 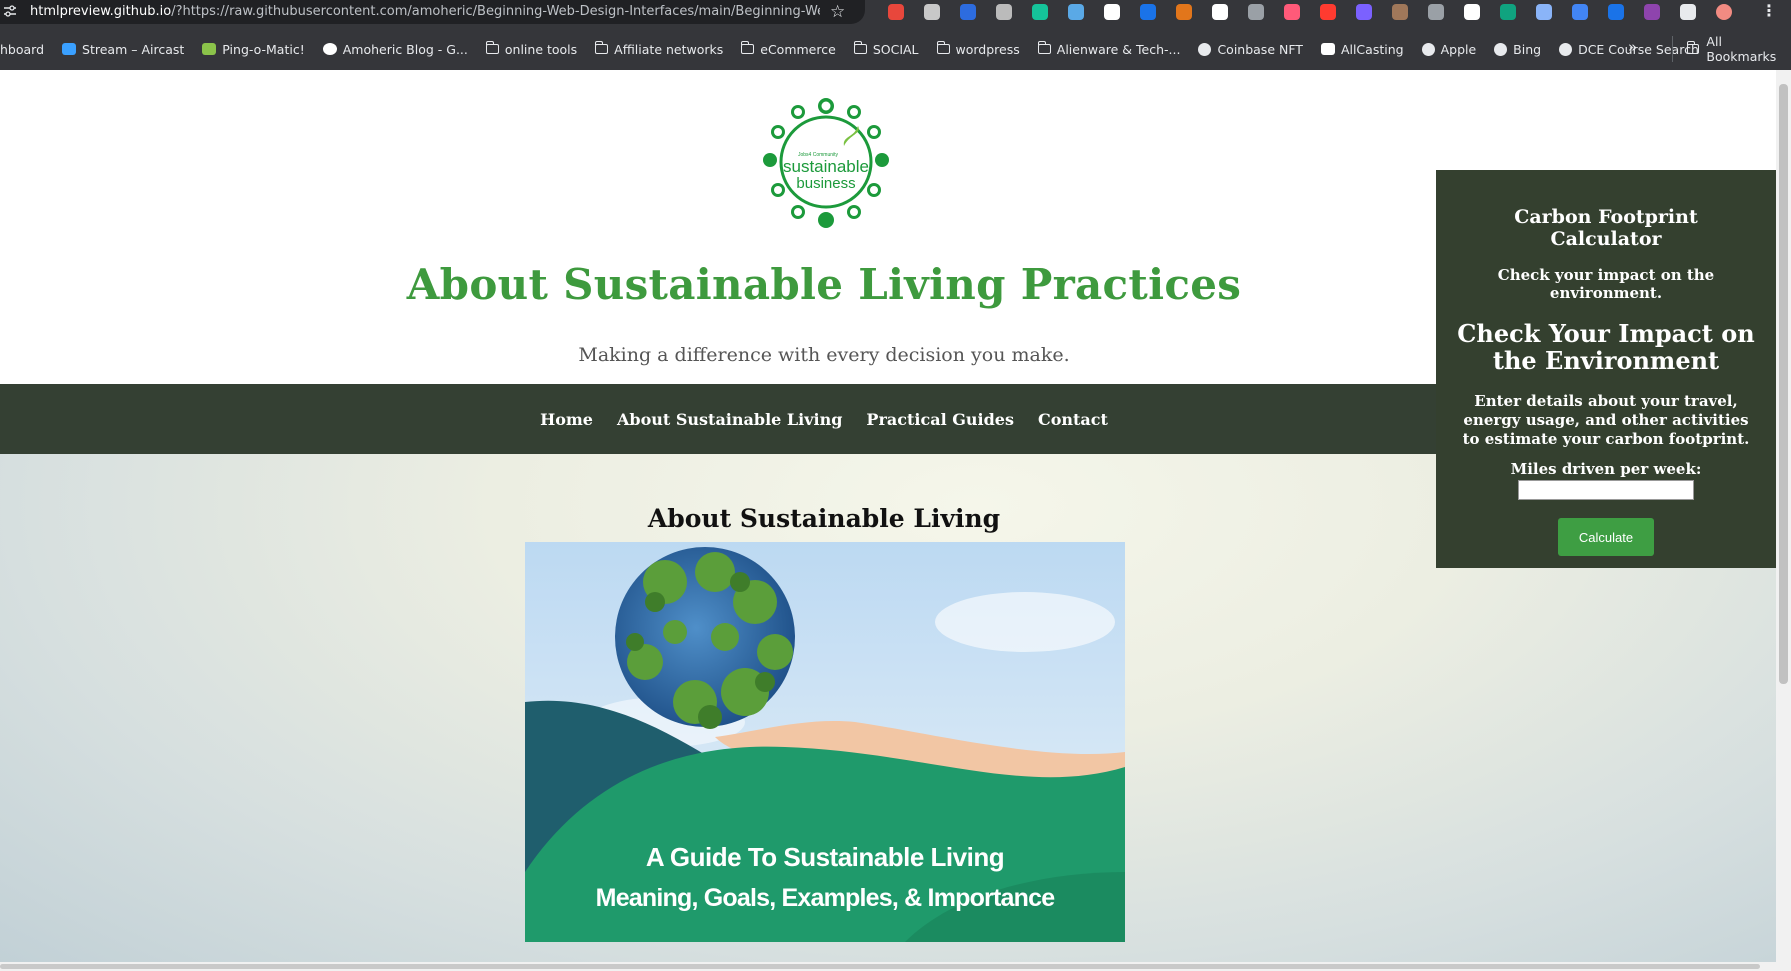 I want to click on img-ext-icon, so click(x=1256, y=12).